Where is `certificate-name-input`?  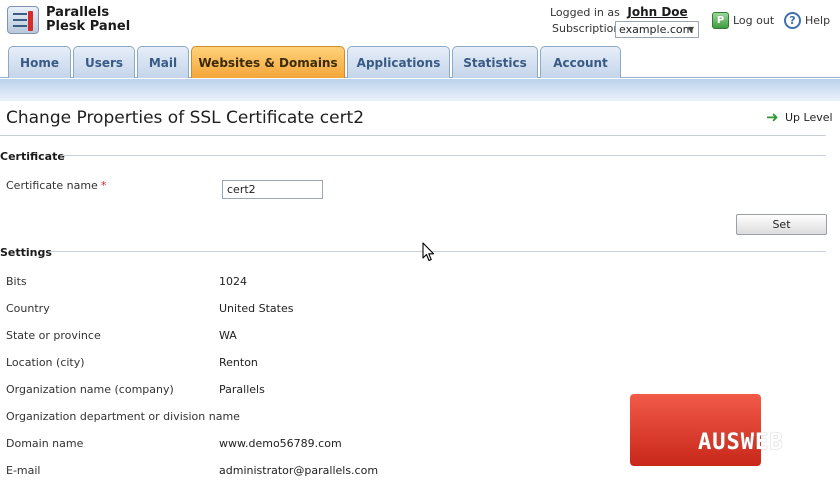
certificate-name-input is located at coordinates (272, 189).